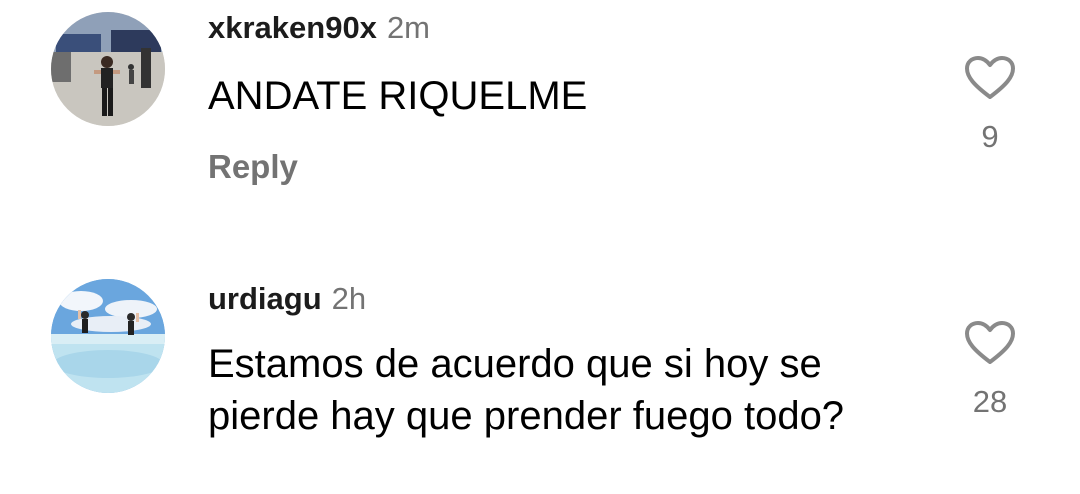  I want to click on comment-header: xkraken90x 2m, so click(319, 27).